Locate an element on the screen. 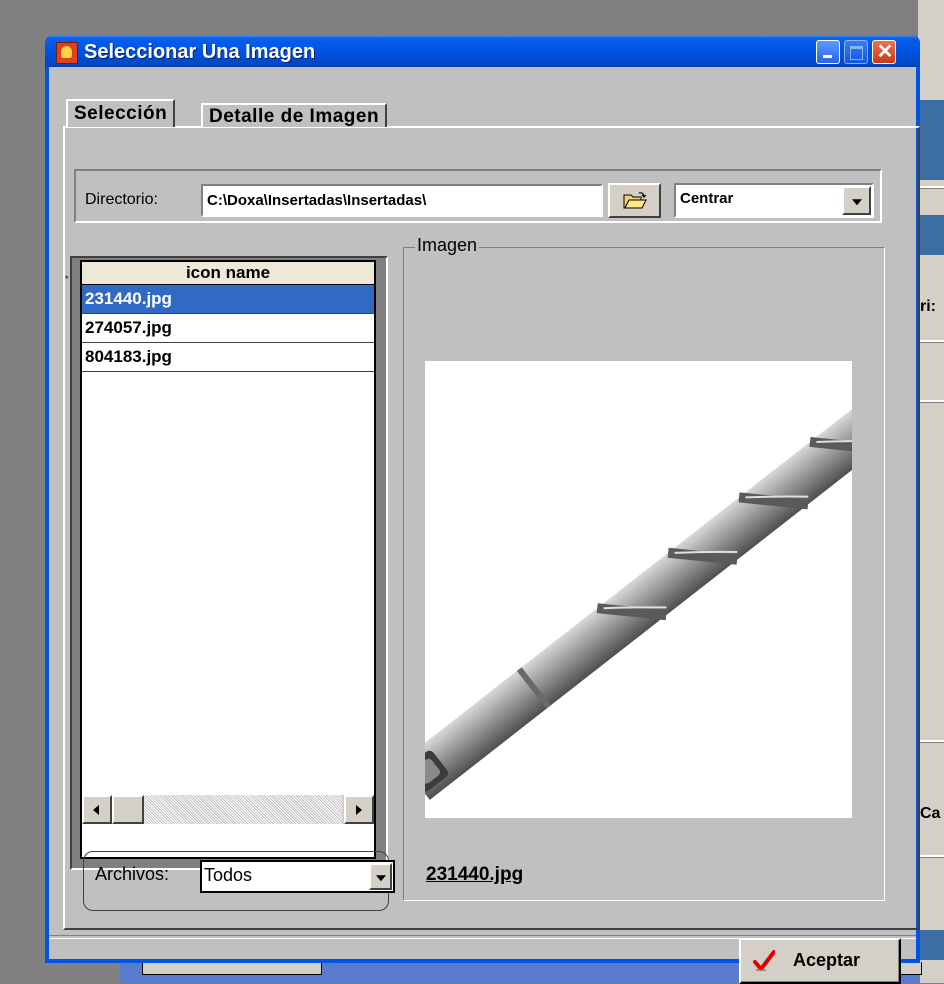 The width and height of the screenshot is (944, 984). background-text-fragment: ri: is located at coordinates (928, 306).